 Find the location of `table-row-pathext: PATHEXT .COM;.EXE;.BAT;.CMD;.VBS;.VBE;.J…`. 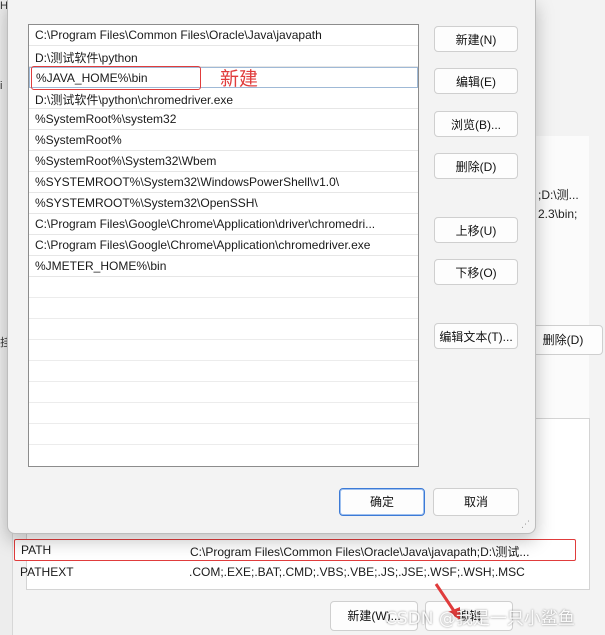

table-row-pathext: PATHEXT .COM;.EXE;.BAT;.CMD;.VBS;.VBE;.J… is located at coordinates (294, 572).